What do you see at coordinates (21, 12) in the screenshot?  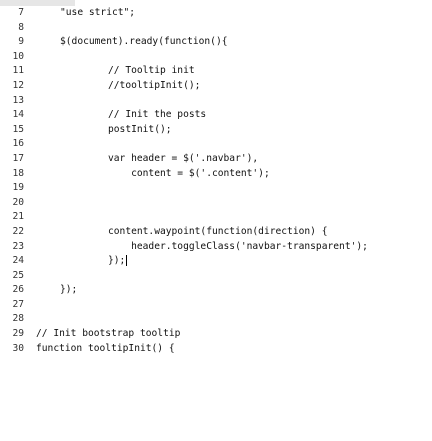 I see `line-number: 7` at bounding box center [21, 12].